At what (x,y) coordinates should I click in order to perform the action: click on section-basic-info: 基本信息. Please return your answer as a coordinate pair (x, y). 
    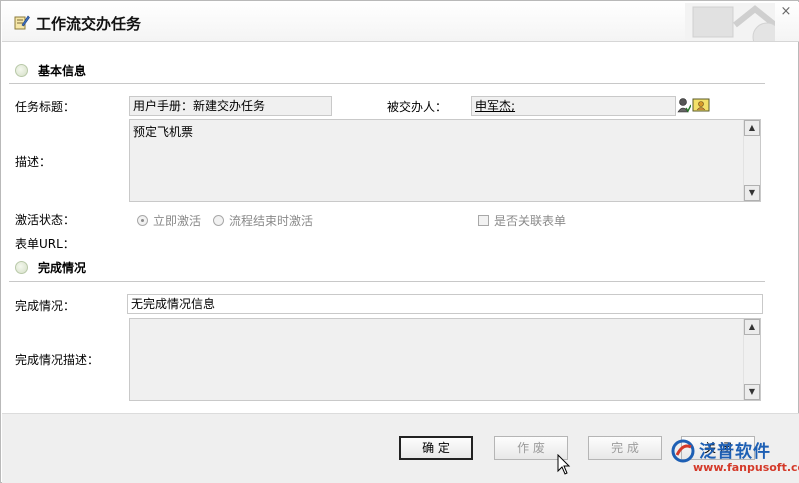
    Looking at the image, I should click on (50, 70).